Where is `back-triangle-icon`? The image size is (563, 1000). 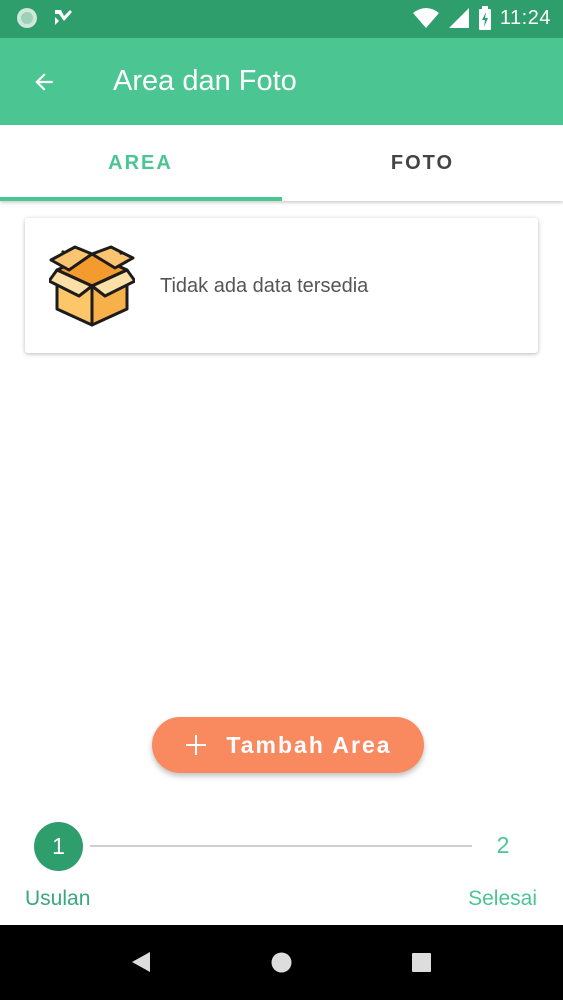 back-triangle-icon is located at coordinates (141, 962).